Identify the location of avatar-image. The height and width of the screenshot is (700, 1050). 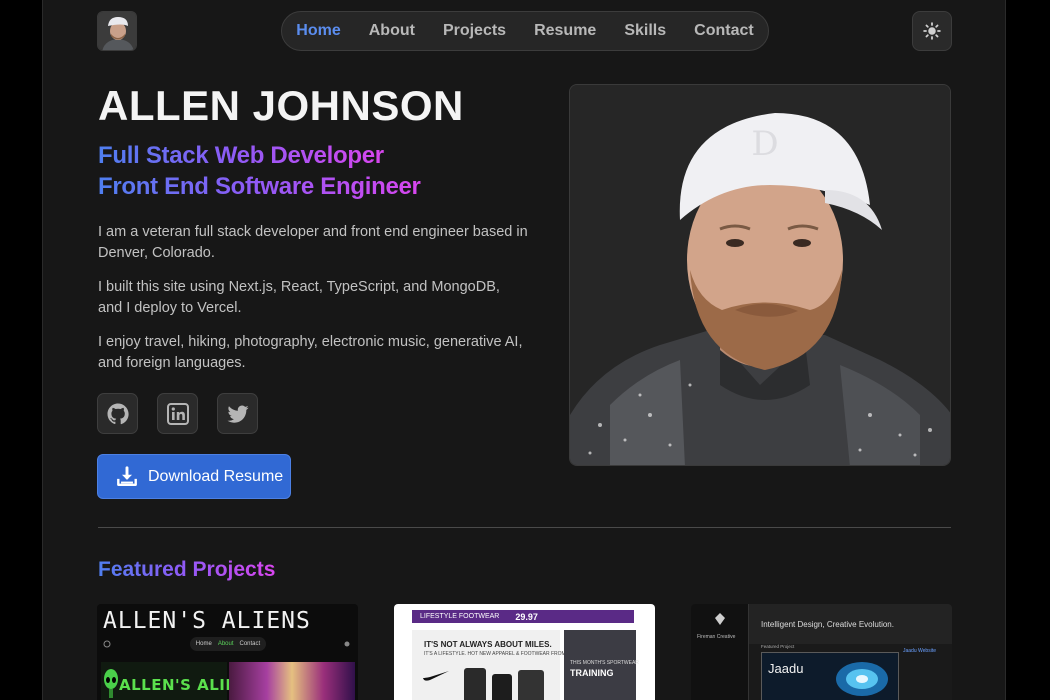
(117, 31).